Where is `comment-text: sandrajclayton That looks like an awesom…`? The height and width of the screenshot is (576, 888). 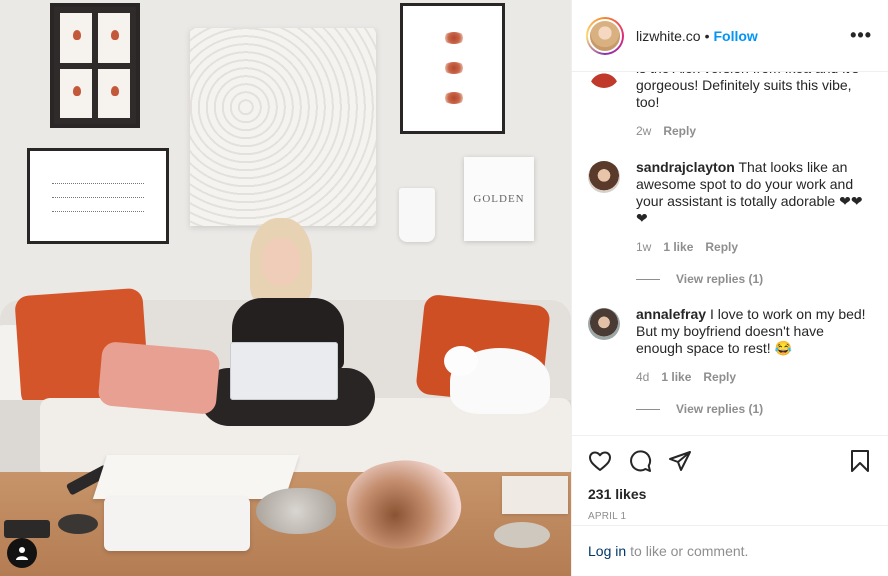 comment-text: sandrajclayton That looks like an awesom… is located at coordinates (754, 193).